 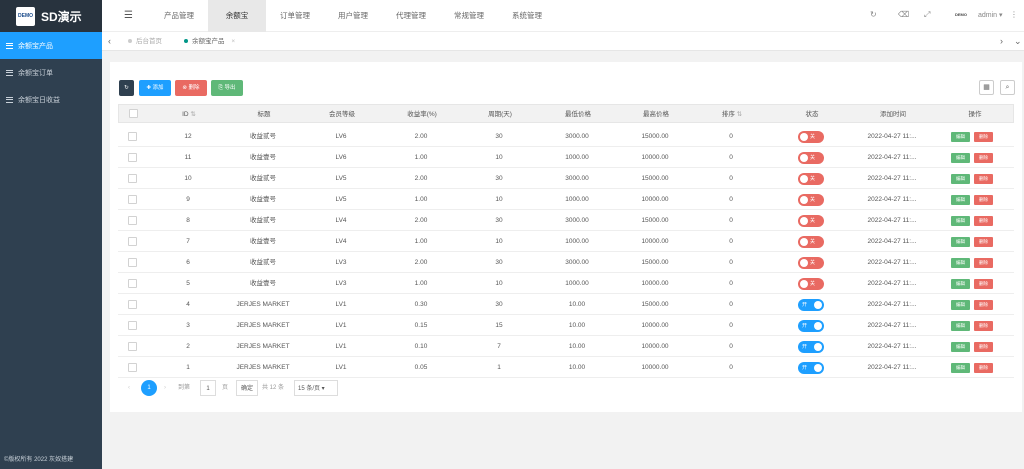 What do you see at coordinates (109, 41) in the screenshot?
I see `tabs-scroll-left-icon: ‹` at bounding box center [109, 41].